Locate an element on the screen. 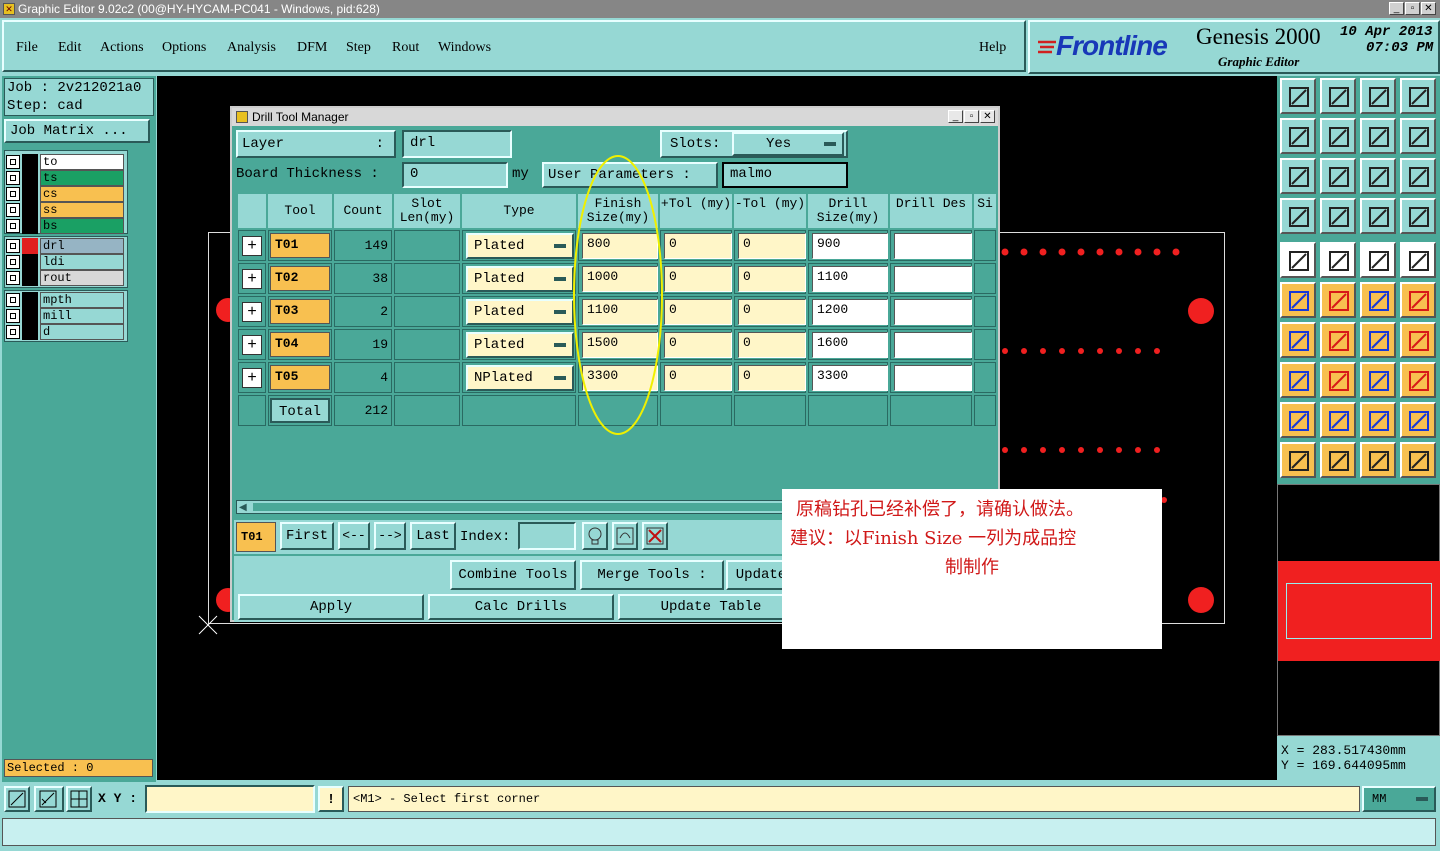 The height and width of the screenshot is (851, 1440). sort-icon is located at coordinates (625, 536).